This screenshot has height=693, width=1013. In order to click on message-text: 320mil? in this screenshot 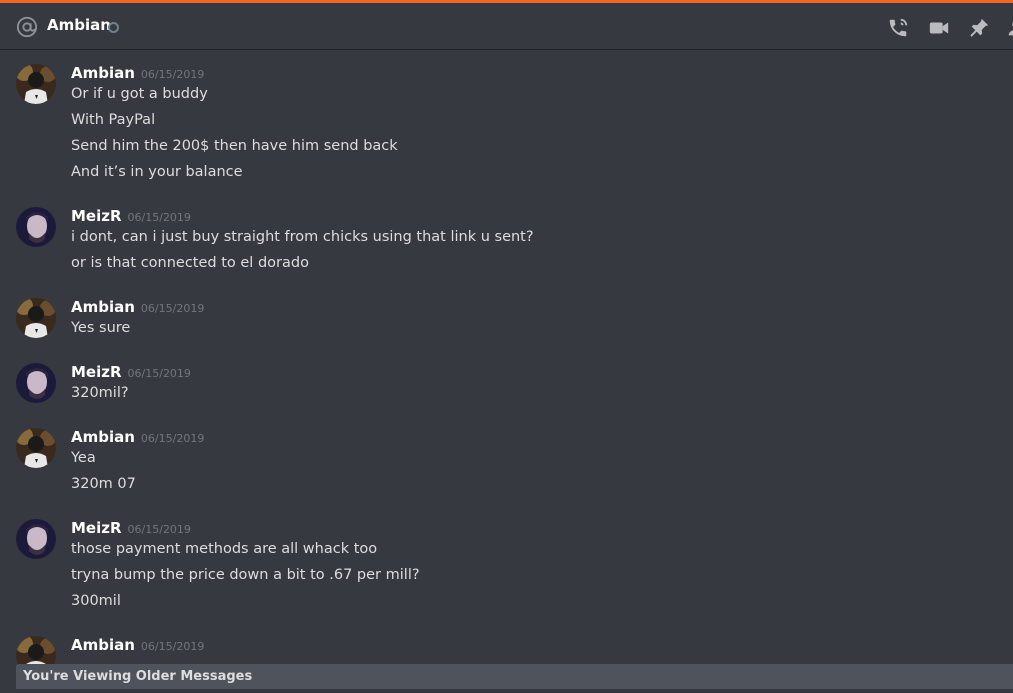, I will do `click(100, 393)`.